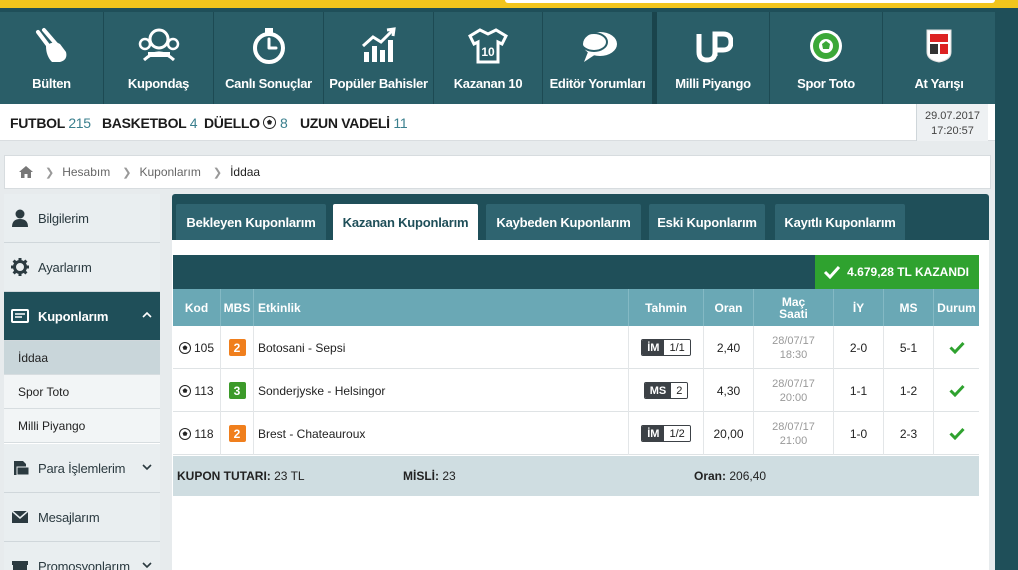 This screenshot has width=1018, height=570. I want to click on nav-at-yarisi: At Yarışı, so click(939, 58).